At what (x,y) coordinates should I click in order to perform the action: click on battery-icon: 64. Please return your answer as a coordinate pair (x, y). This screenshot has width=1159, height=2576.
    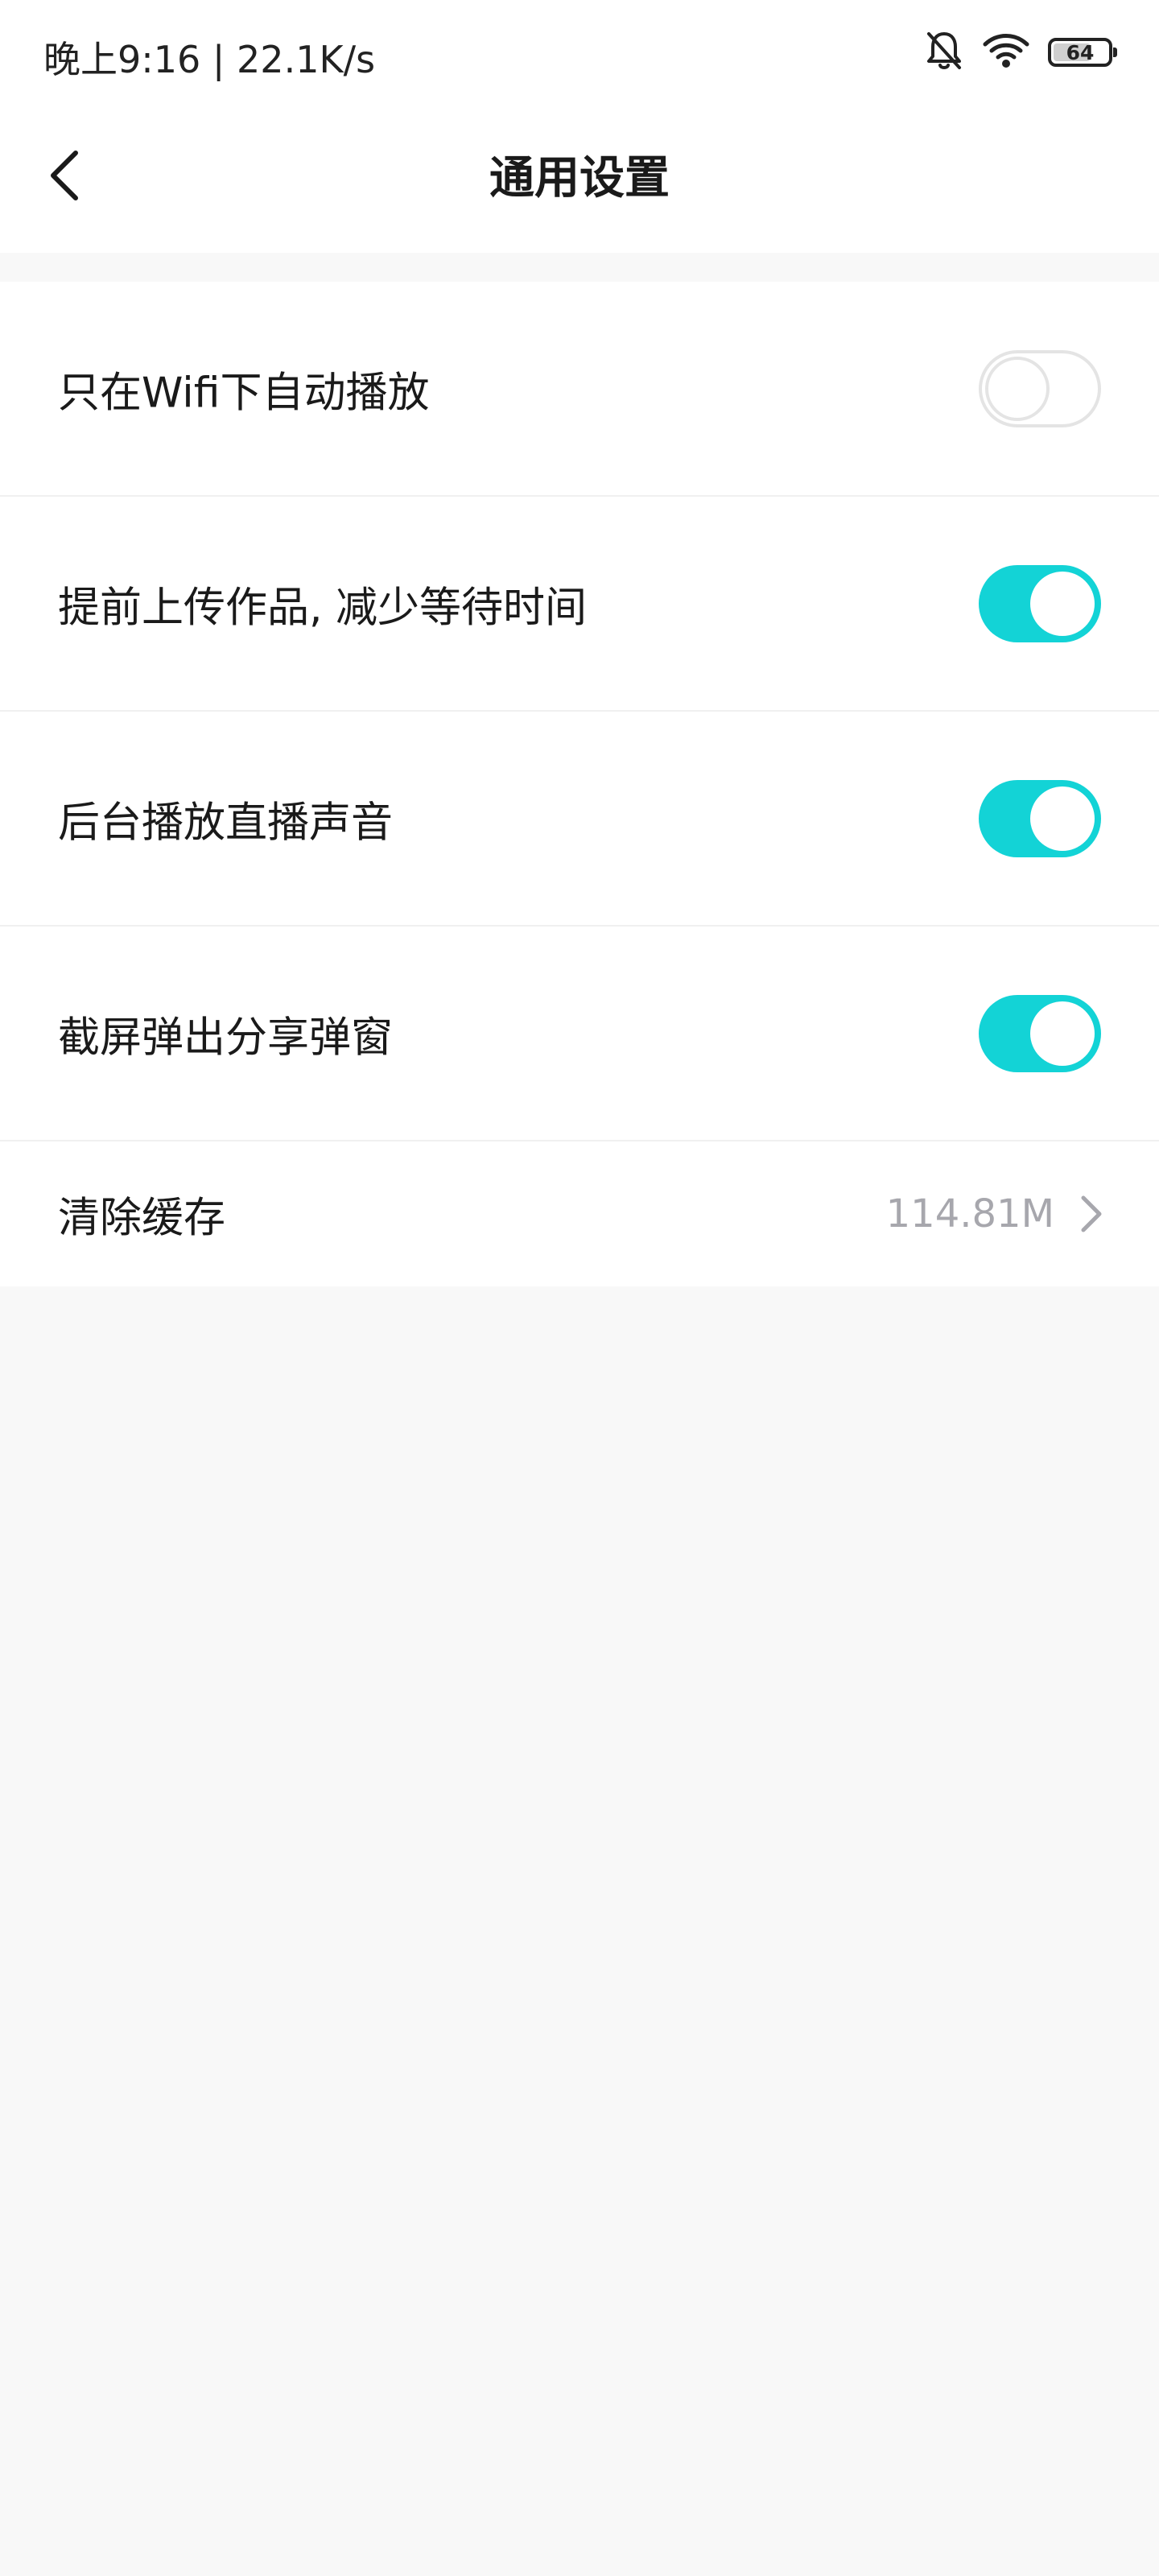
    Looking at the image, I should click on (1082, 53).